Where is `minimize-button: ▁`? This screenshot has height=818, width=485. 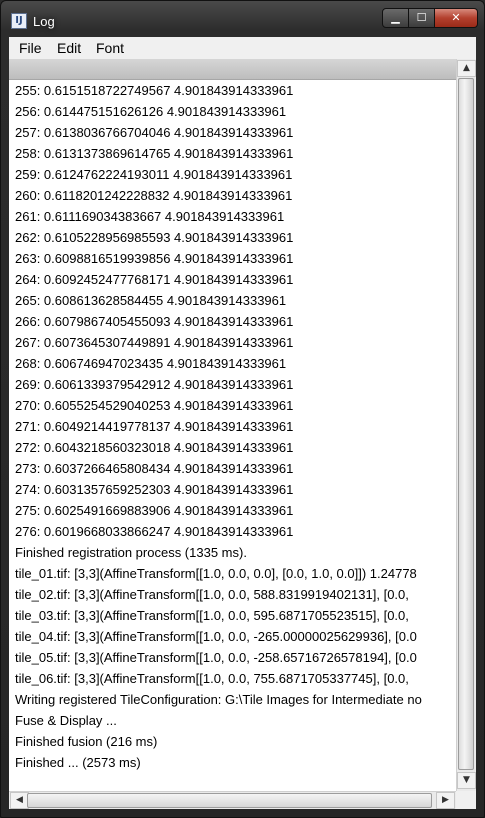 minimize-button: ▁ is located at coordinates (395, 18).